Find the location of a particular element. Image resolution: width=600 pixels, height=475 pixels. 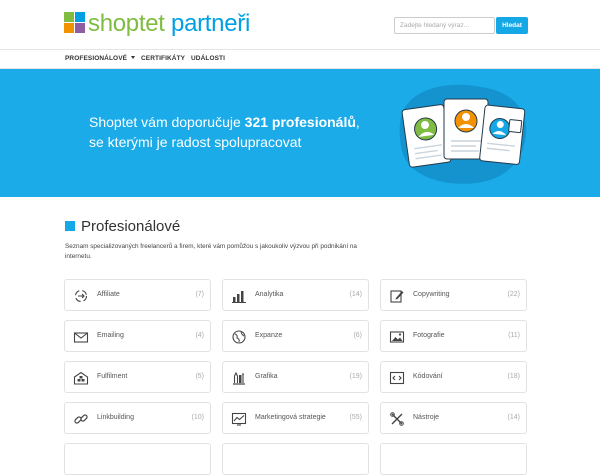

category-card-fulfilment: Fulfilment (5) is located at coordinates (137, 377).